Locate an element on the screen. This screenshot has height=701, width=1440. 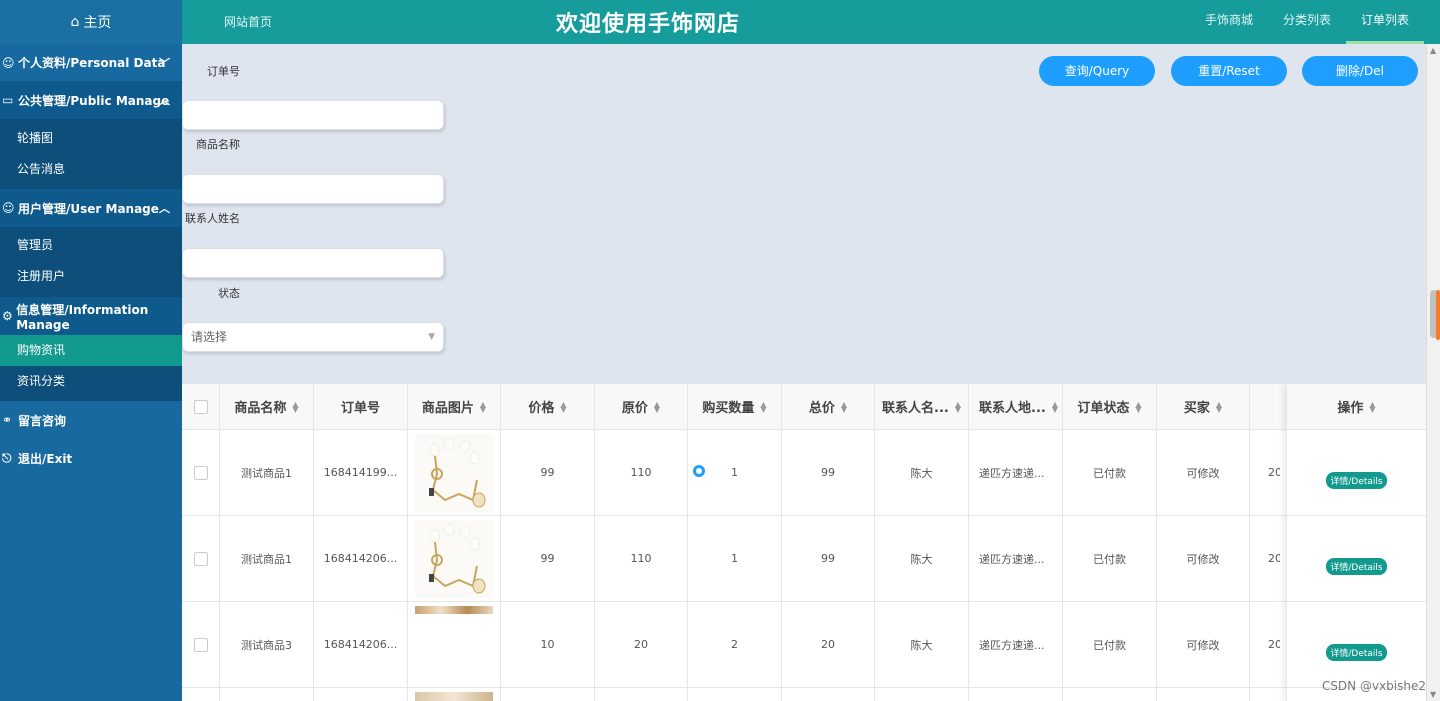
cell-quantity: 1 is located at coordinates (735, 558).